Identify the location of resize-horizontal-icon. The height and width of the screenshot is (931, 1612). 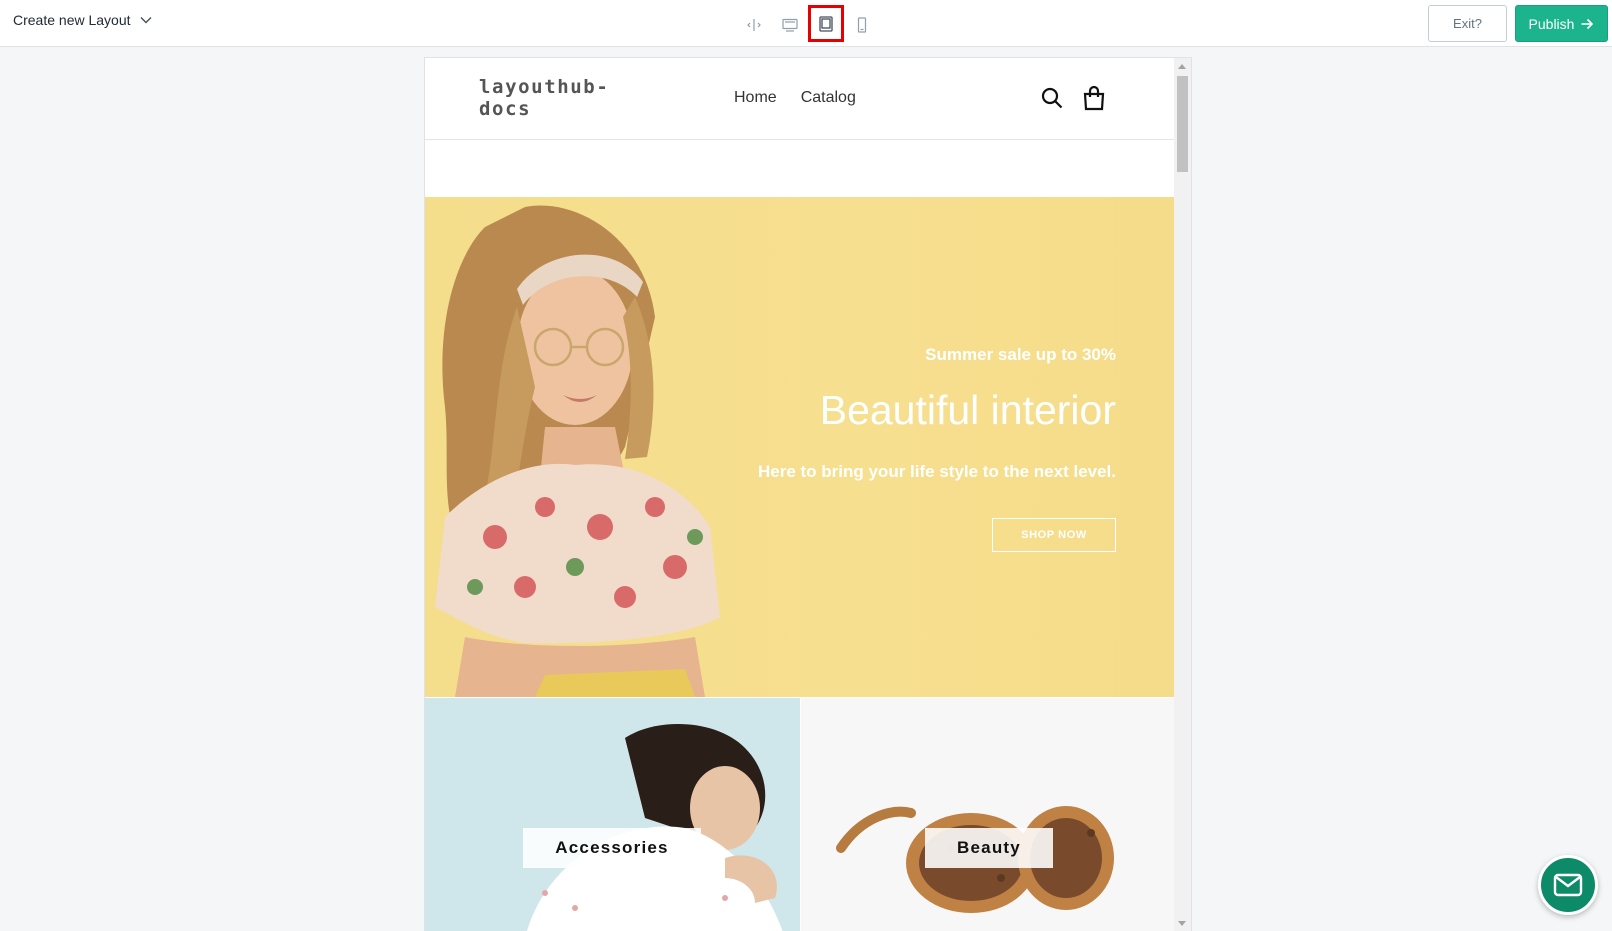
(754, 24).